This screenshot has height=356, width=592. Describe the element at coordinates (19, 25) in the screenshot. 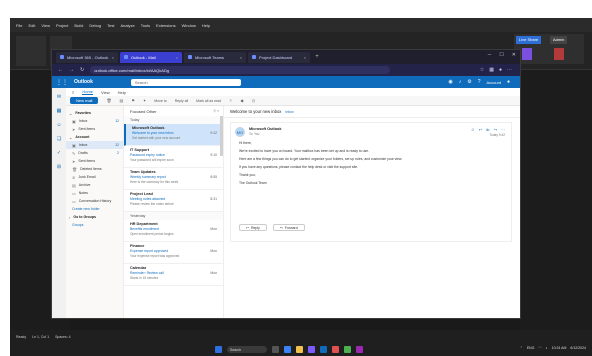

I see `menu-item: File` at that location.